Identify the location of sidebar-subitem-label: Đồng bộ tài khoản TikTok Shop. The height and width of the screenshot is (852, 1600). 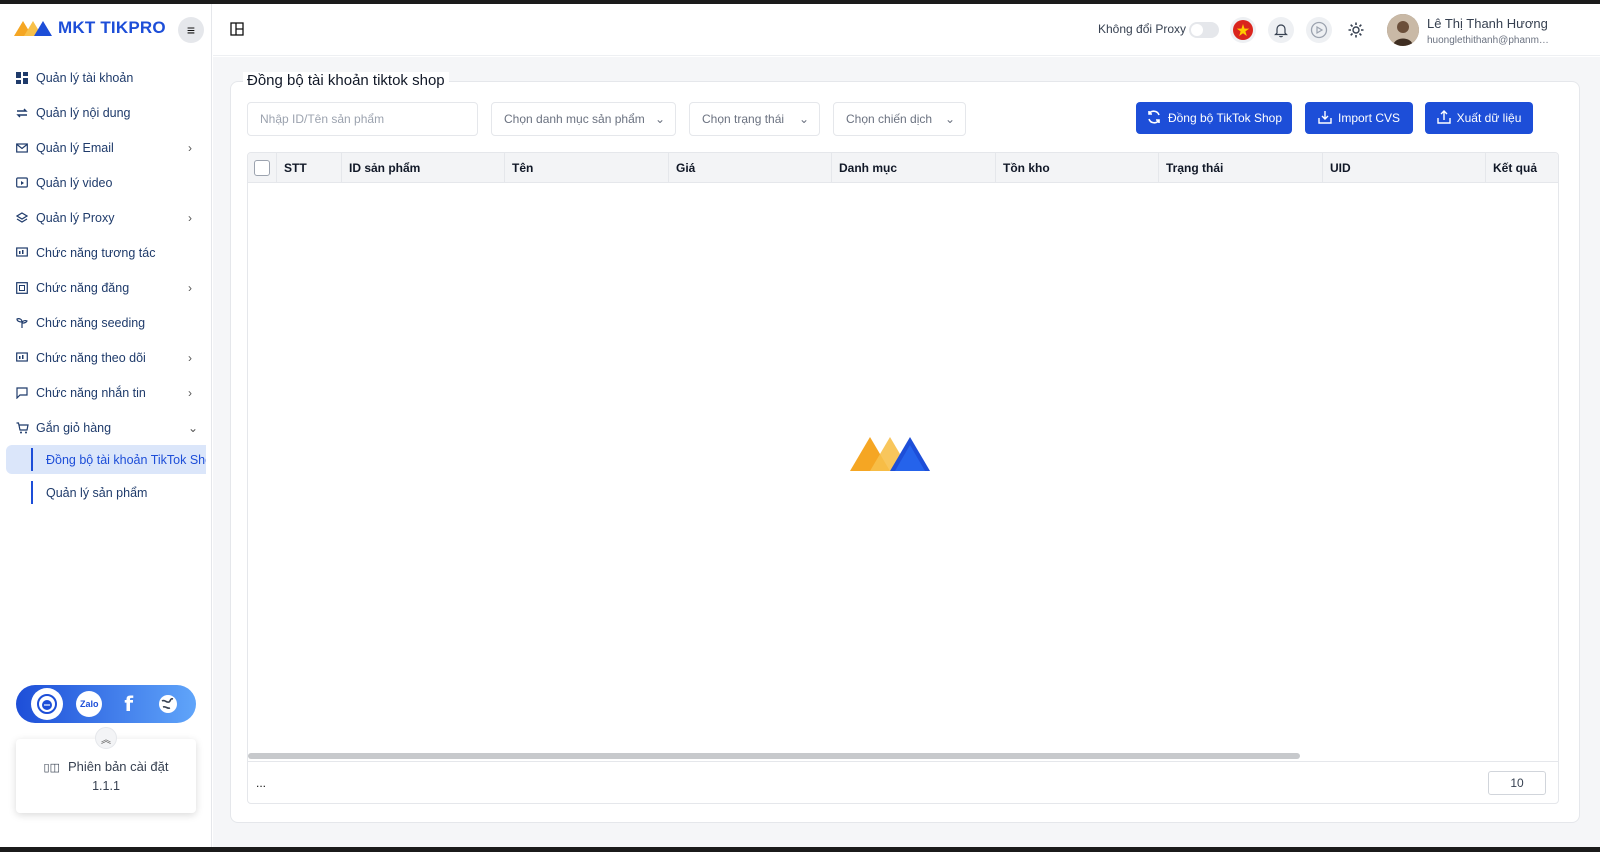
(126, 459).